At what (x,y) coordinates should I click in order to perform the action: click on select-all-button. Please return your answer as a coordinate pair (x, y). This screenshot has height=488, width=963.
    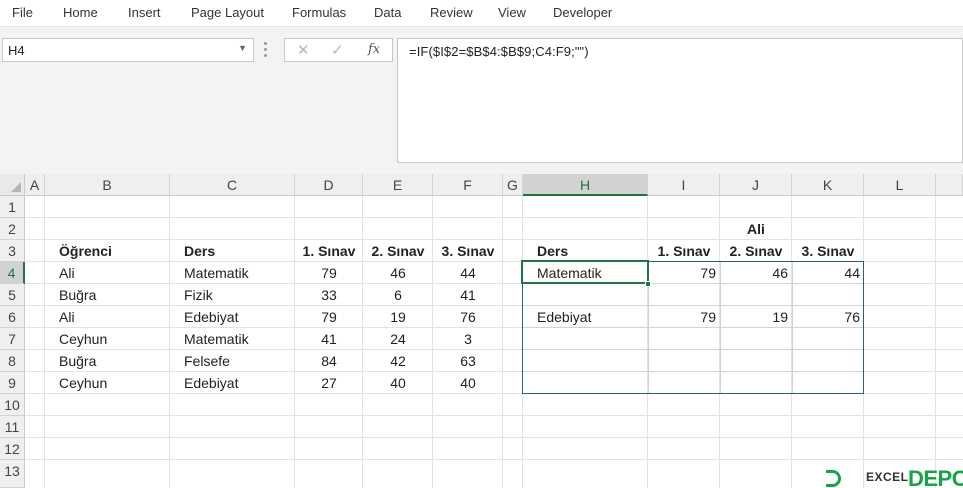
    Looking at the image, I should click on (12, 185).